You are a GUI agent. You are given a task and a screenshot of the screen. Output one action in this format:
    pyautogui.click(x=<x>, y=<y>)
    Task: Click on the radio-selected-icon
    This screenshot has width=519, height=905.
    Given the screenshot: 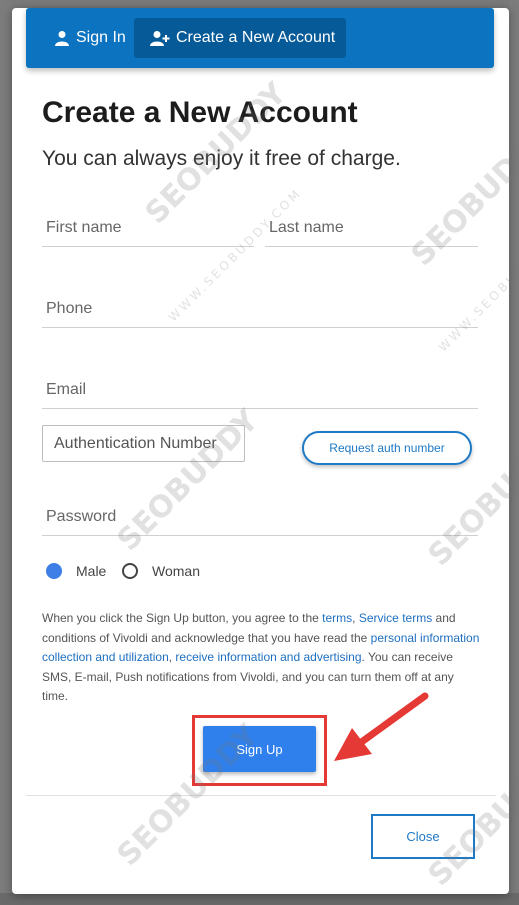 What is the action you would take?
    pyautogui.click(x=54, y=571)
    